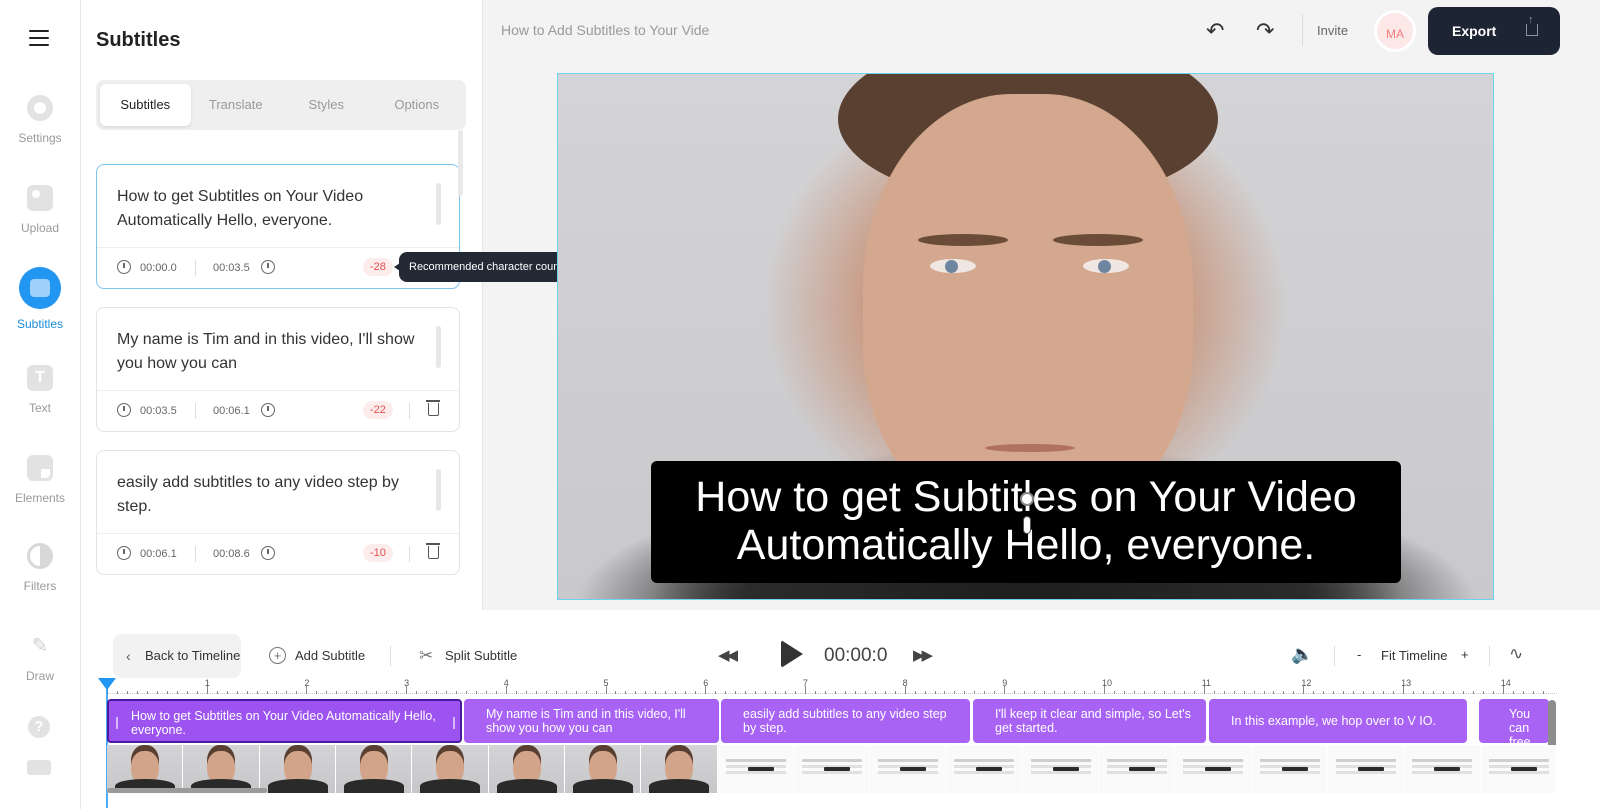 The image size is (1600, 809). Describe the element at coordinates (236, 105) in the screenshot. I see `tab-translate: Translate` at that location.